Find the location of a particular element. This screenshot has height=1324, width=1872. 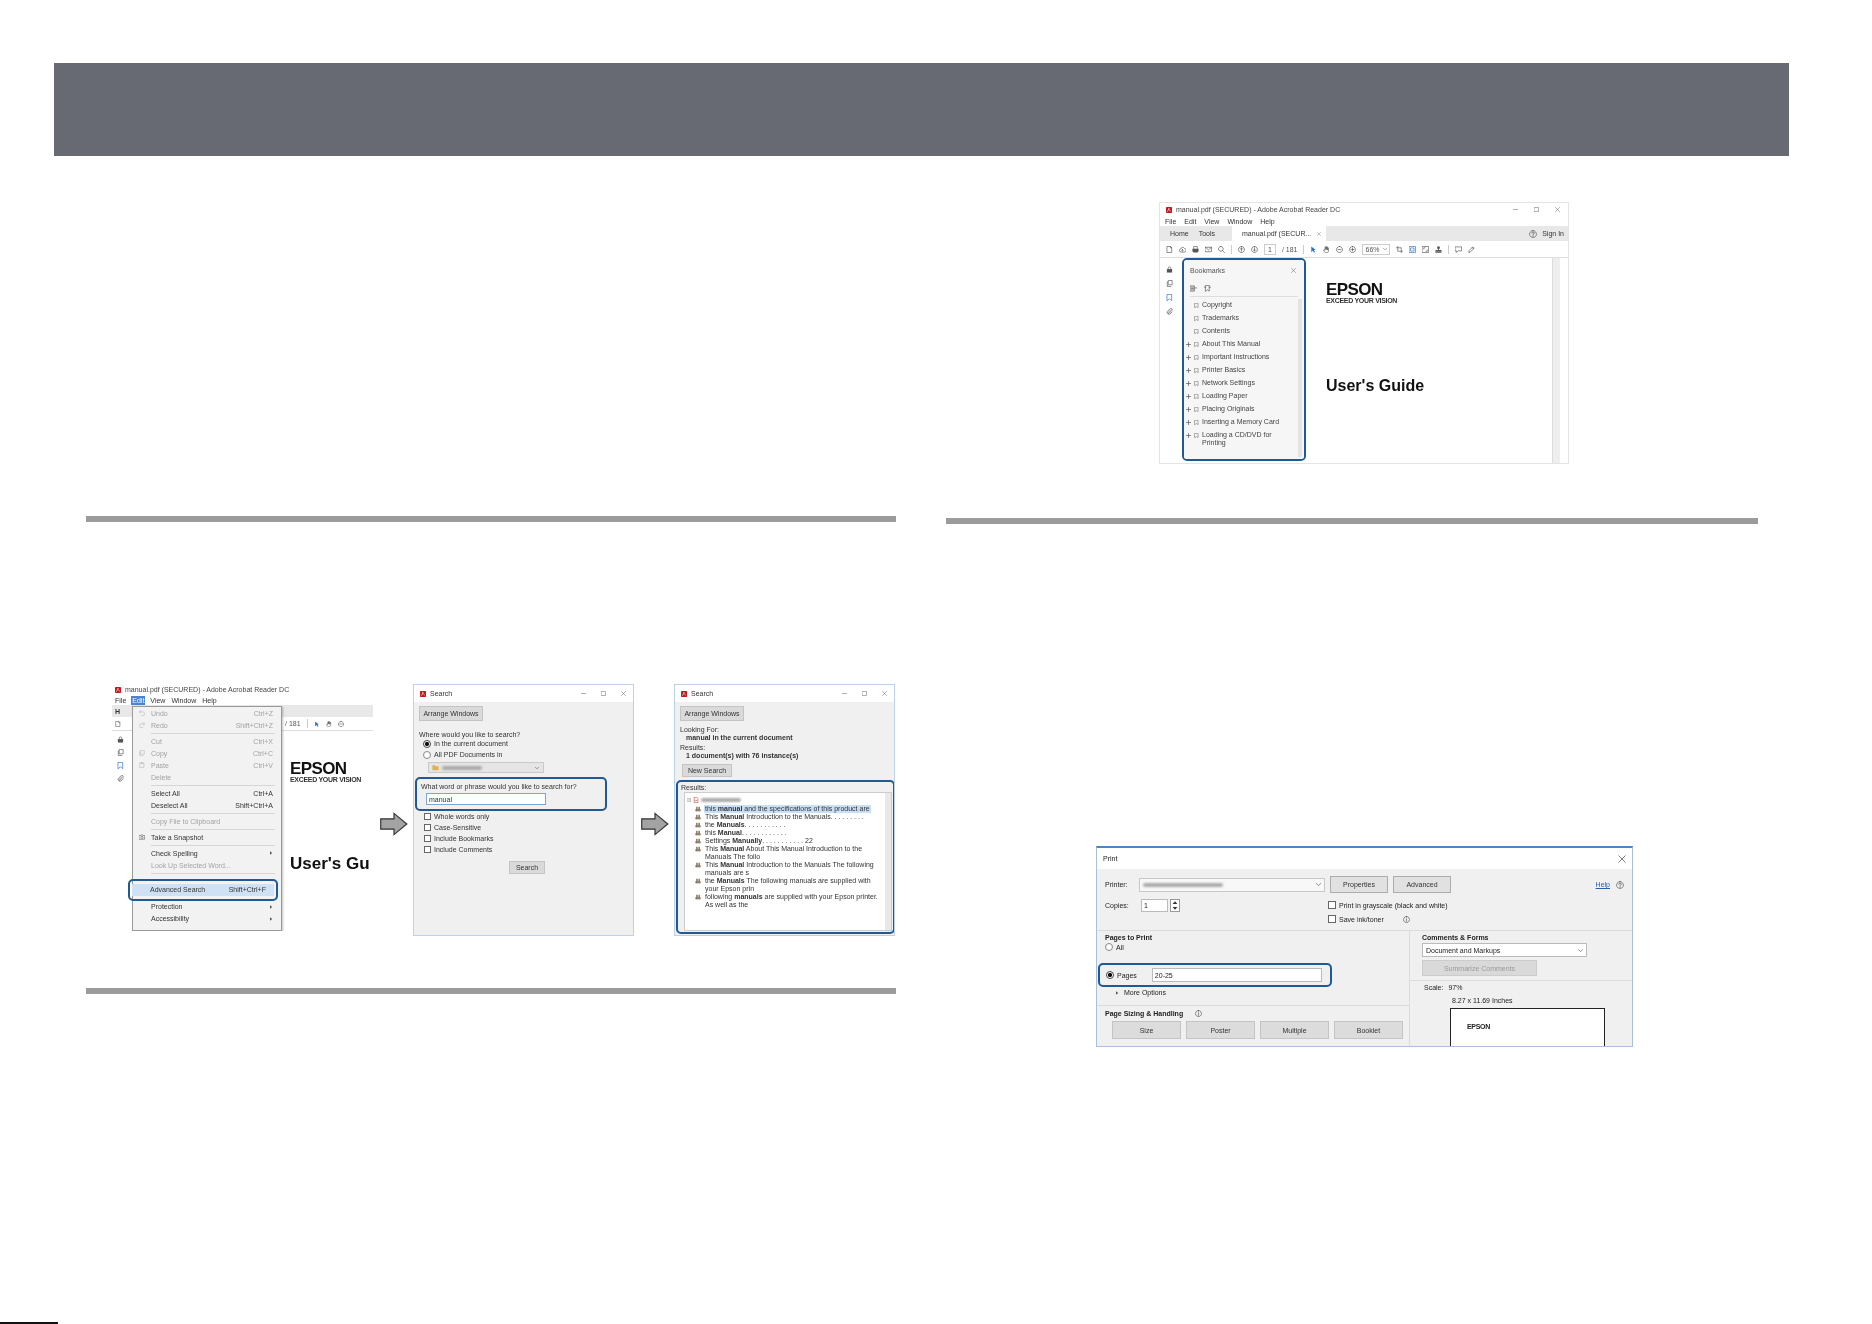

cloud-icon is located at coordinates (1182, 249).